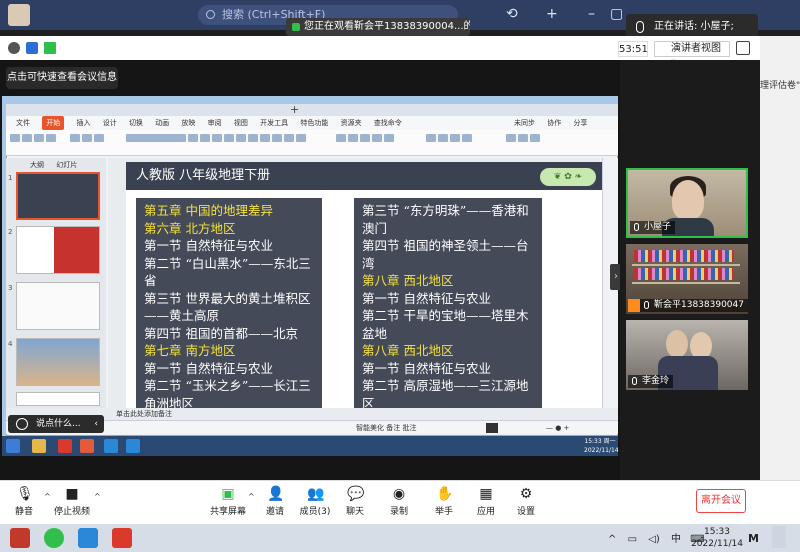 This screenshot has height=552, width=800. I want to click on ribbon-clipboard-group, so click(34, 143).